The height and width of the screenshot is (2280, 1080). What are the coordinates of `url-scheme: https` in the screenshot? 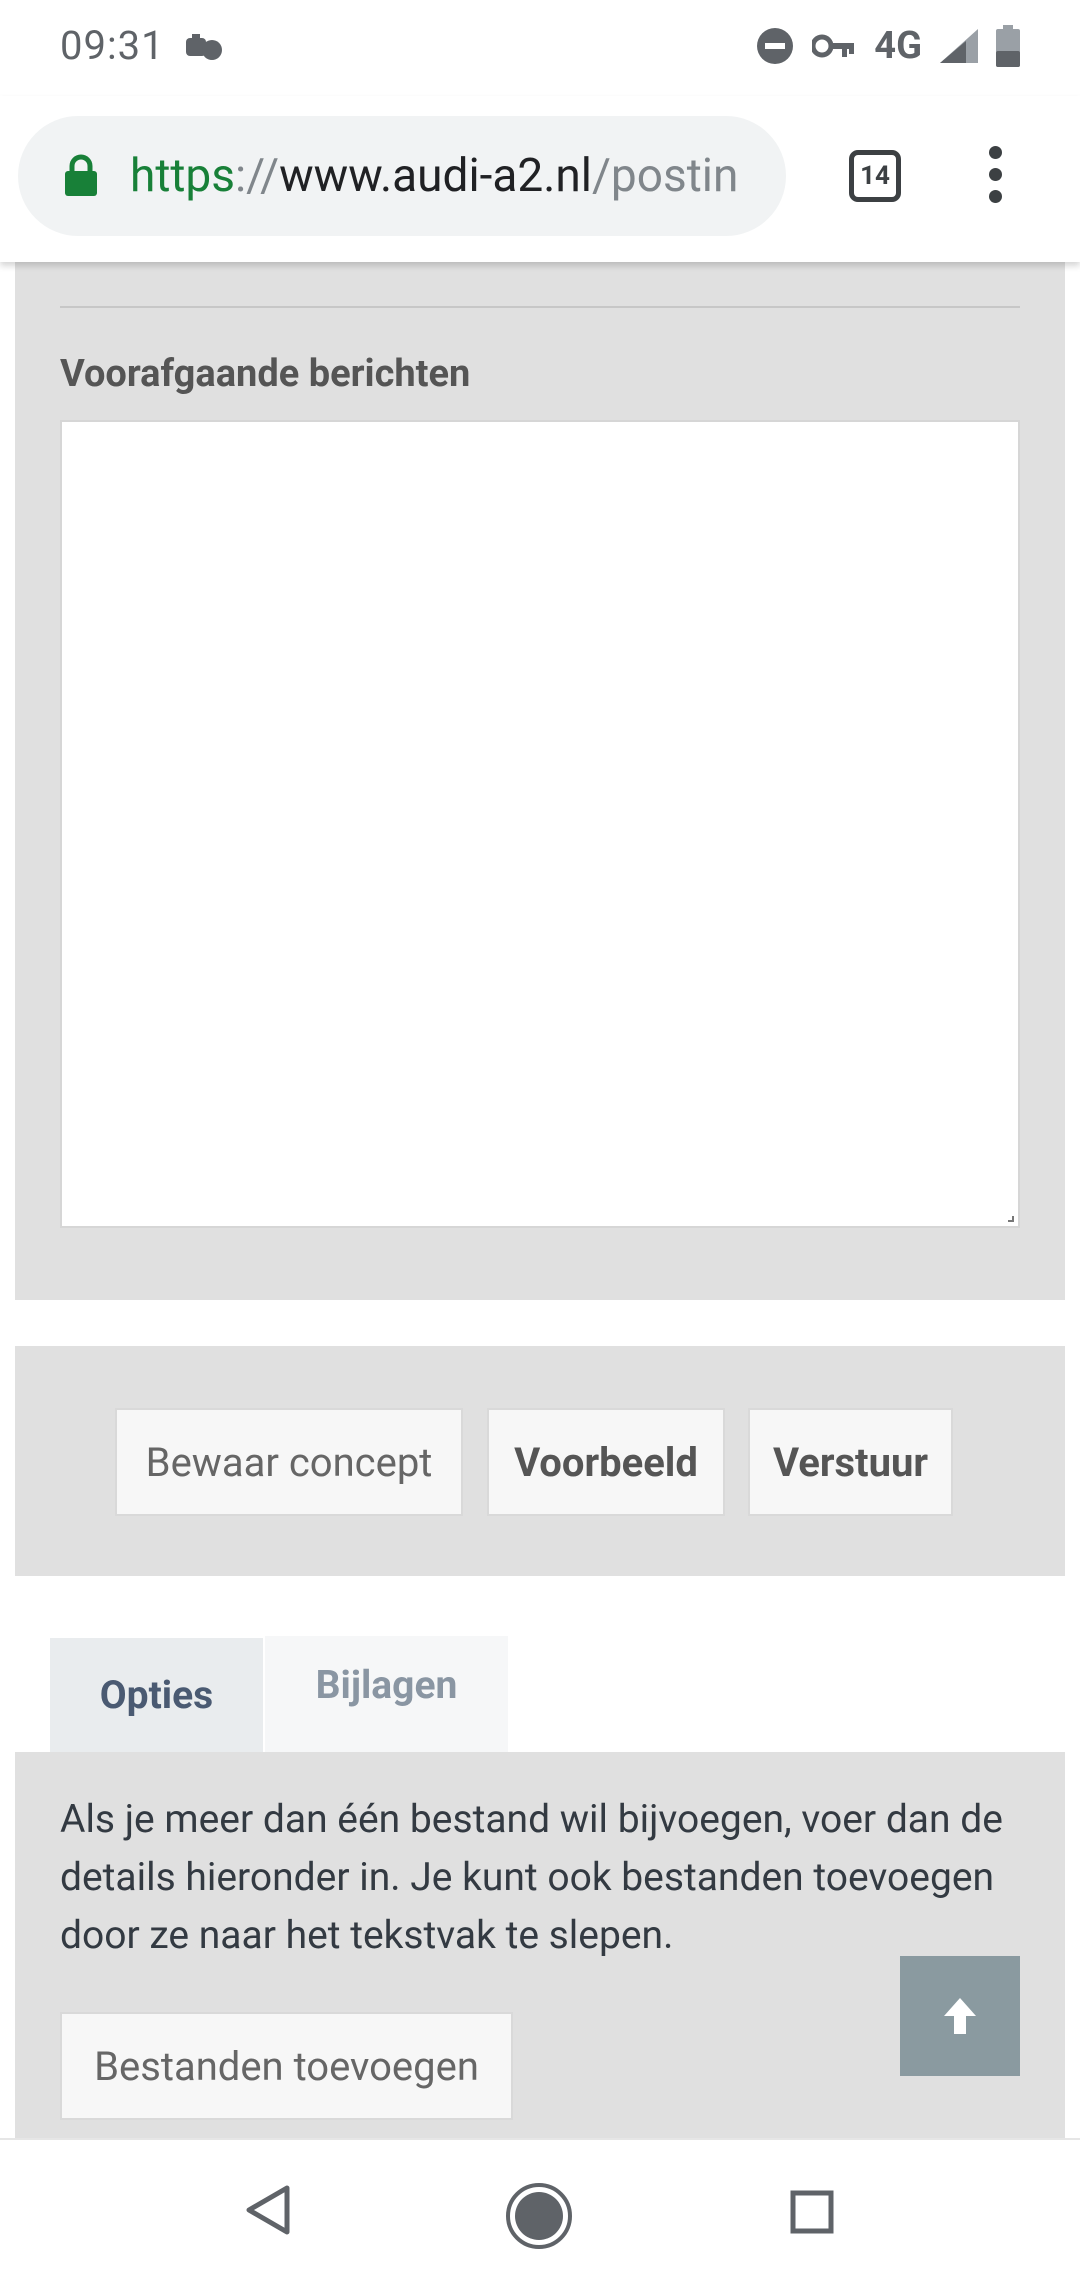 It's located at (183, 176).